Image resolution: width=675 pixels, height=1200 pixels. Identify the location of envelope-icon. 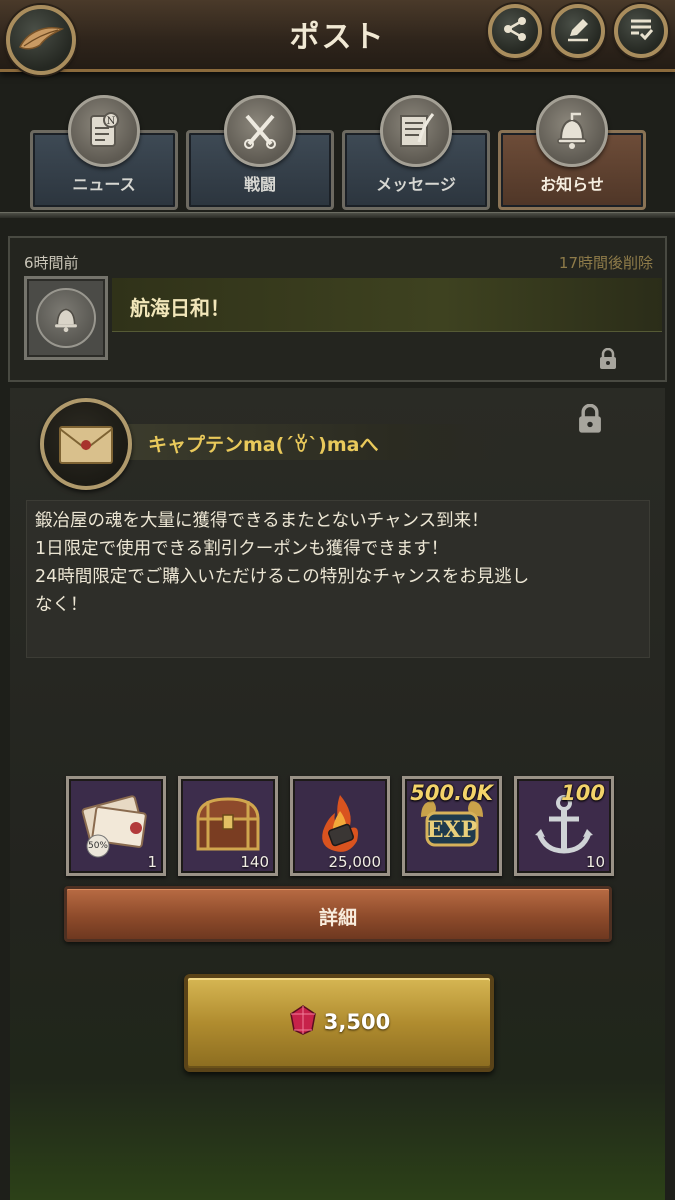
(86, 444).